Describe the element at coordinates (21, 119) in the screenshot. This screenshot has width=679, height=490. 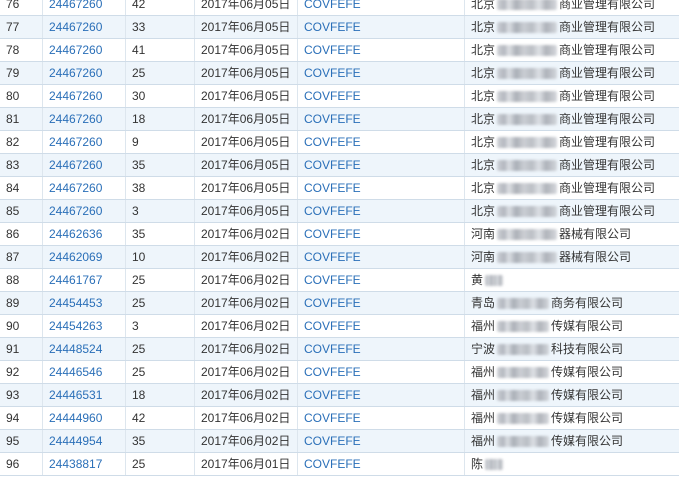
I see `row-number-cell: 81` at that location.